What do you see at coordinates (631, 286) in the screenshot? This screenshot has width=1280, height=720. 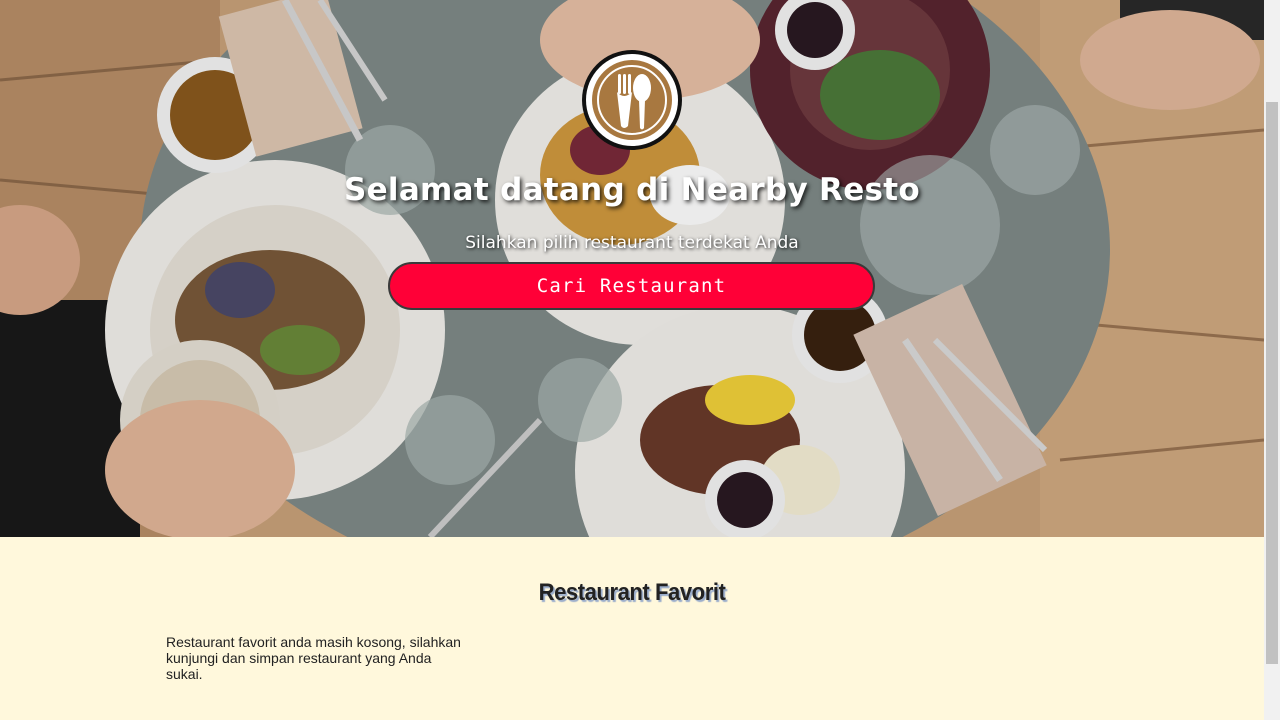 I see `search-restaurant-button: Cari Restaurant` at bounding box center [631, 286].